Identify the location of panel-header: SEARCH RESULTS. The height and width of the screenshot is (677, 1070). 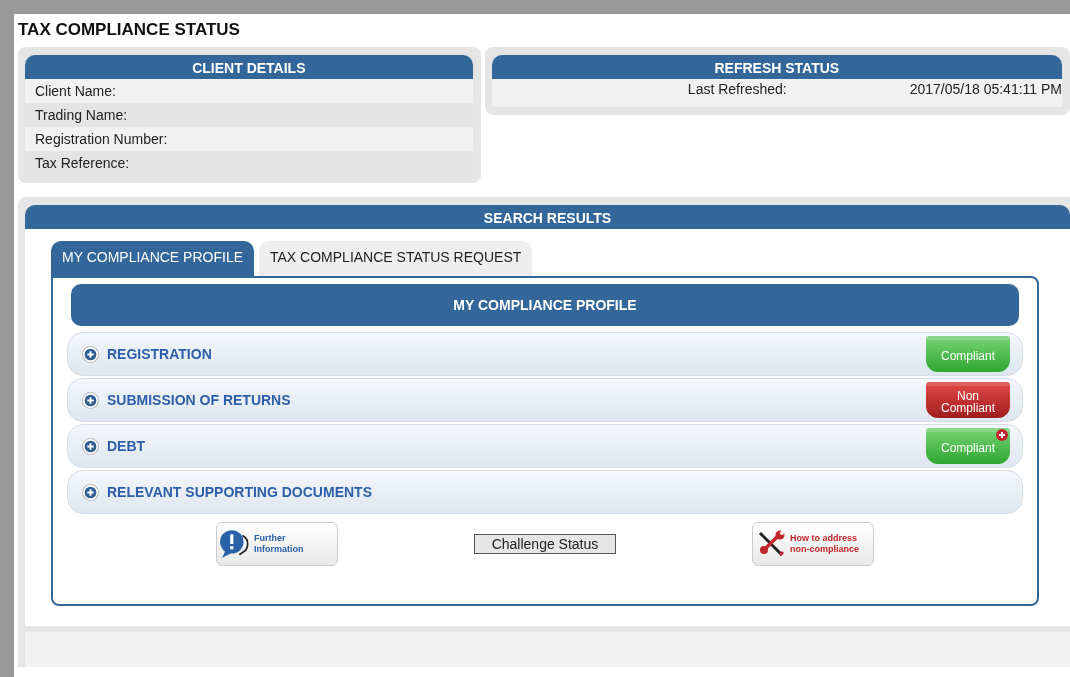
(547, 217).